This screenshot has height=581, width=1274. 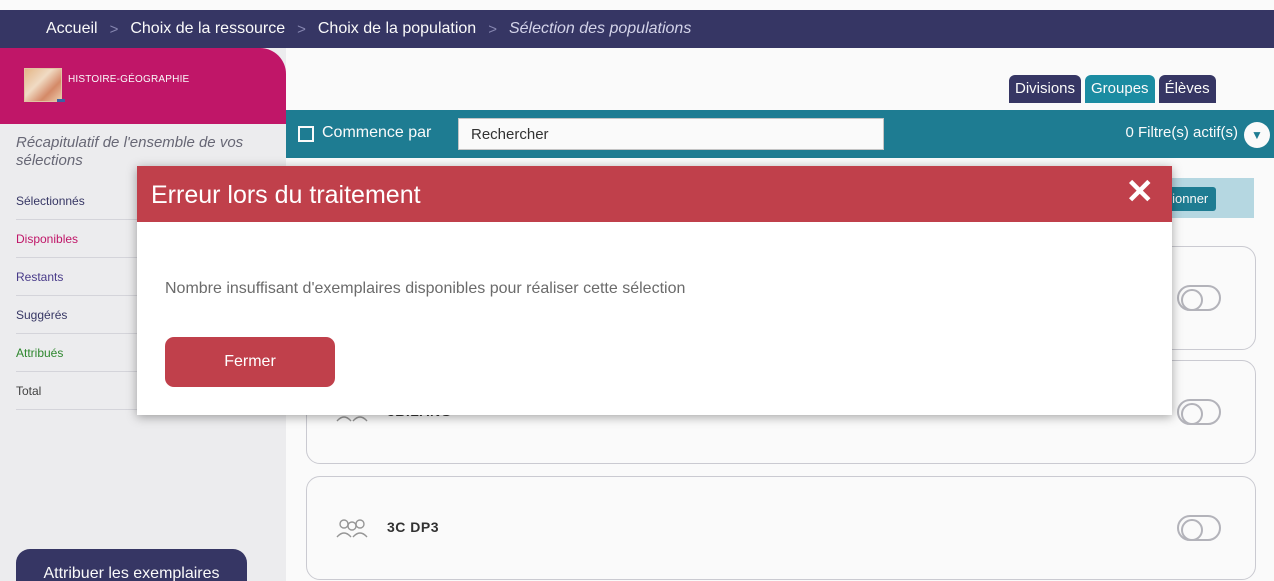 What do you see at coordinates (286, 195) in the screenshot?
I see `modal-title: Erreur lors du traitement` at bounding box center [286, 195].